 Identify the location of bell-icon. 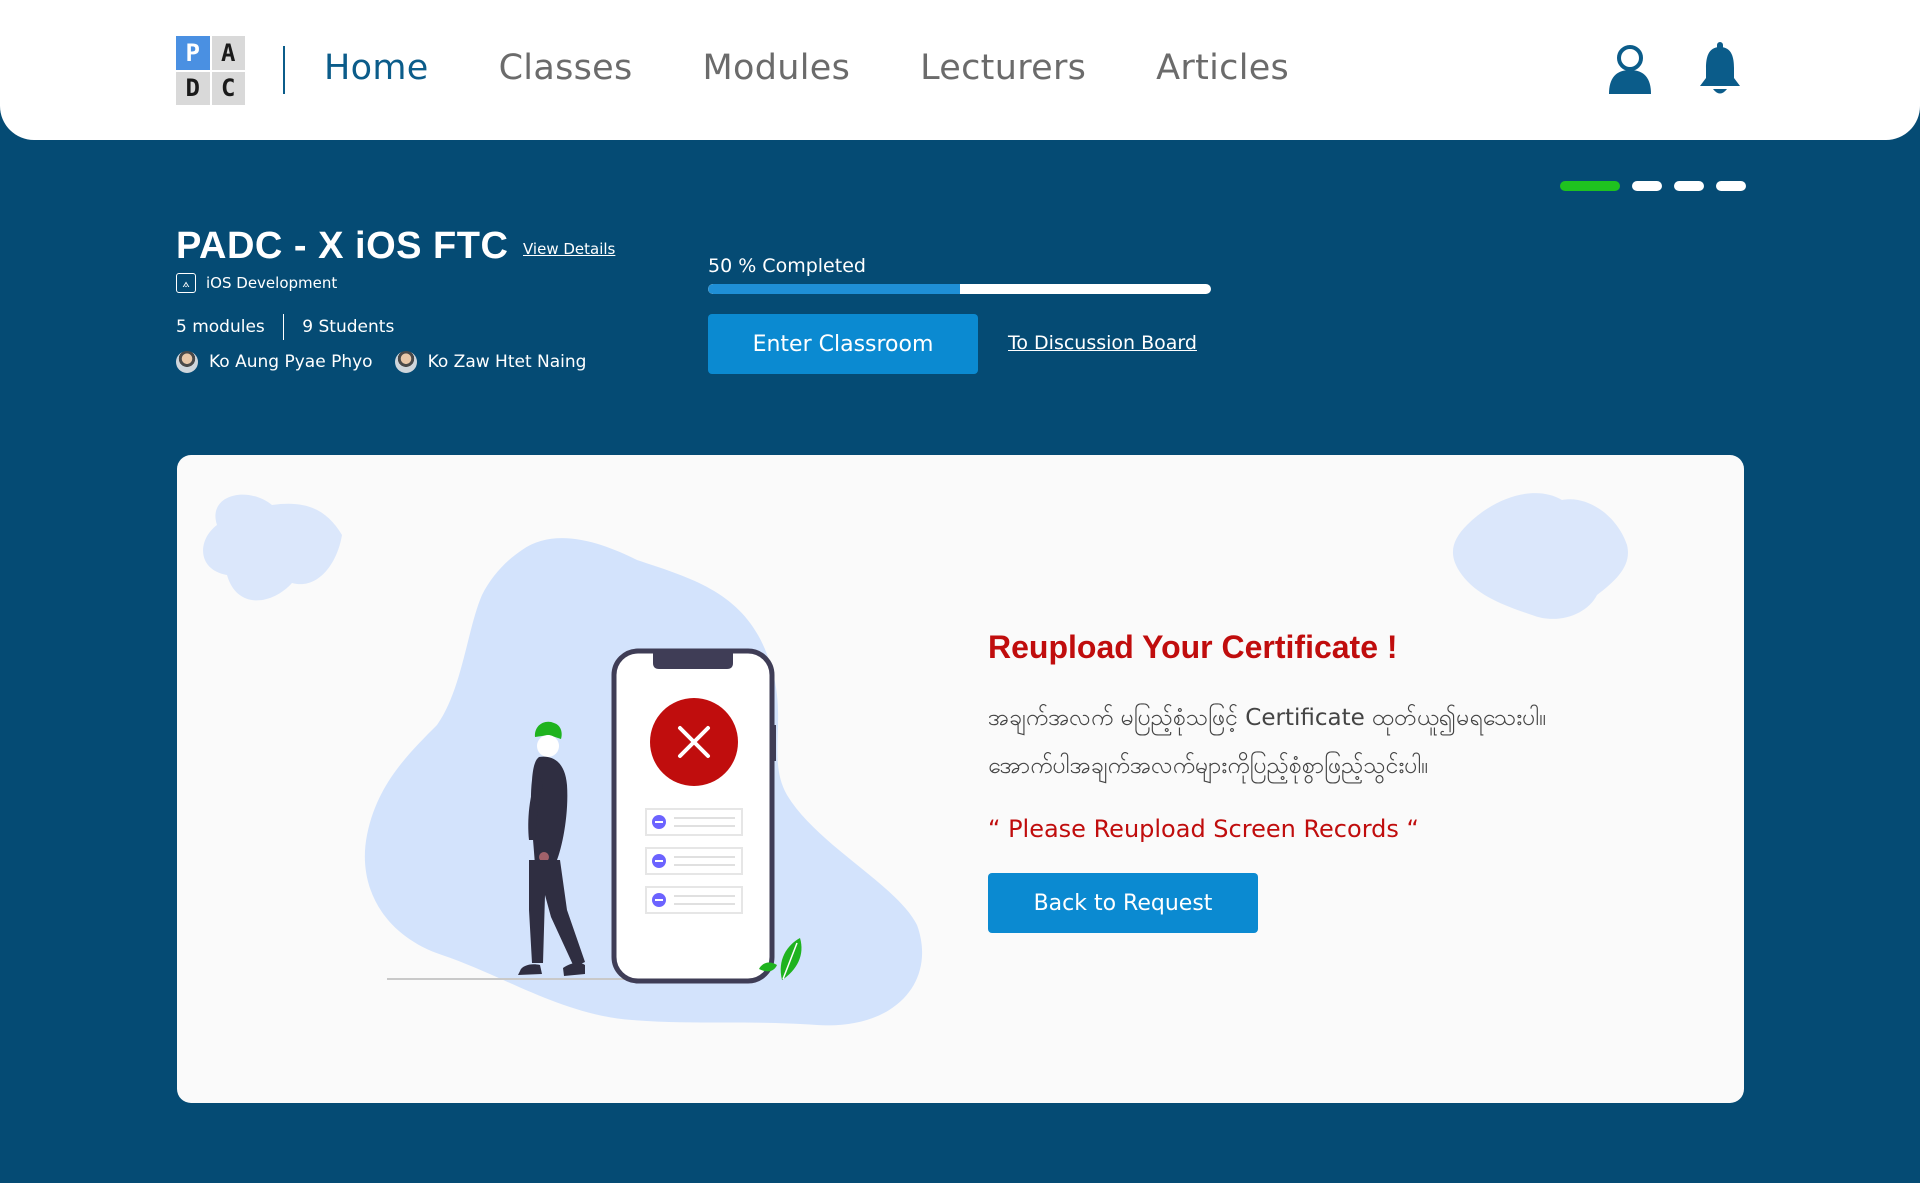
(1720, 69).